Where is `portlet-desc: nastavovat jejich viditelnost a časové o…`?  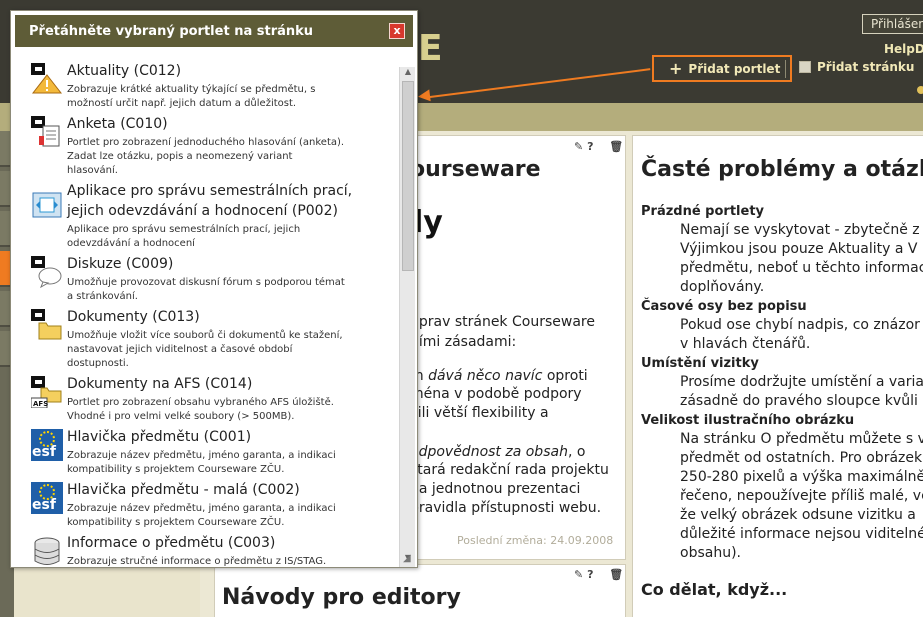 portlet-desc: nastavovat jejich viditelnost a časové o… is located at coordinates (180, 349).